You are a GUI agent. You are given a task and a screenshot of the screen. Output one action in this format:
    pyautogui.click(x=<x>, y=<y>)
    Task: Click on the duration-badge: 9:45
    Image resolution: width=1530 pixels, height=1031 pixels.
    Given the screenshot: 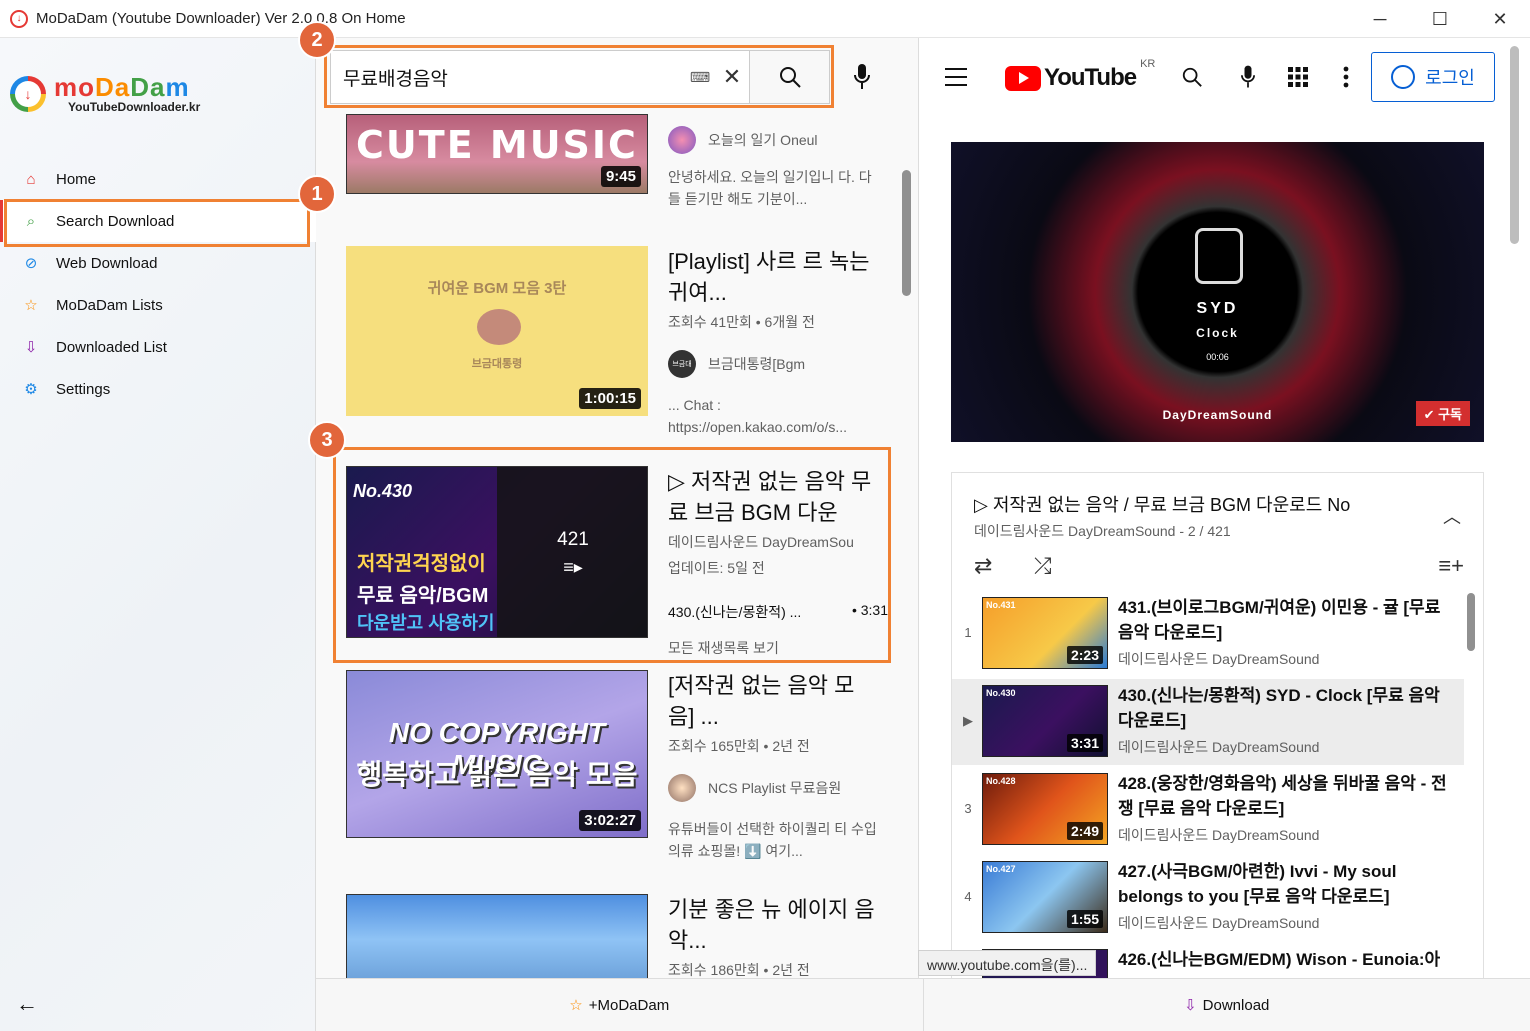 What is the action you would take?
    pyautogui.click(x=620, y=176)
    